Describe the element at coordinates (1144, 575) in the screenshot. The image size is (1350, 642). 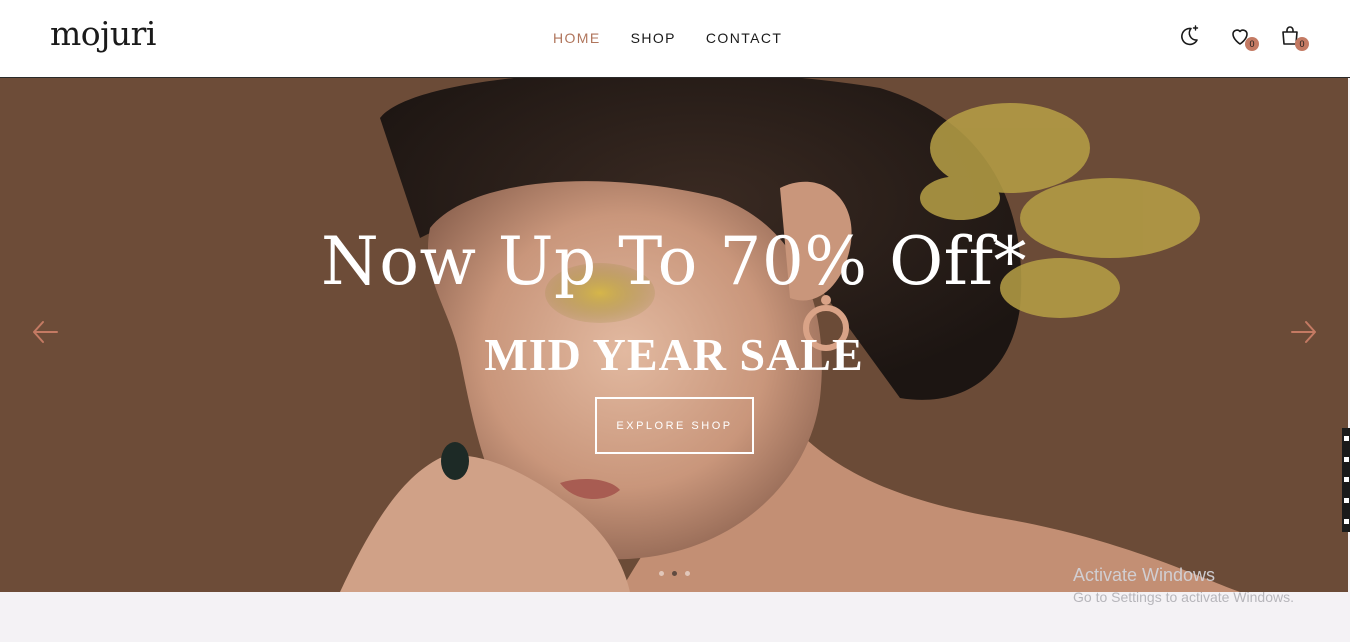
I see `watermark-title: Activate Windows` at that location.